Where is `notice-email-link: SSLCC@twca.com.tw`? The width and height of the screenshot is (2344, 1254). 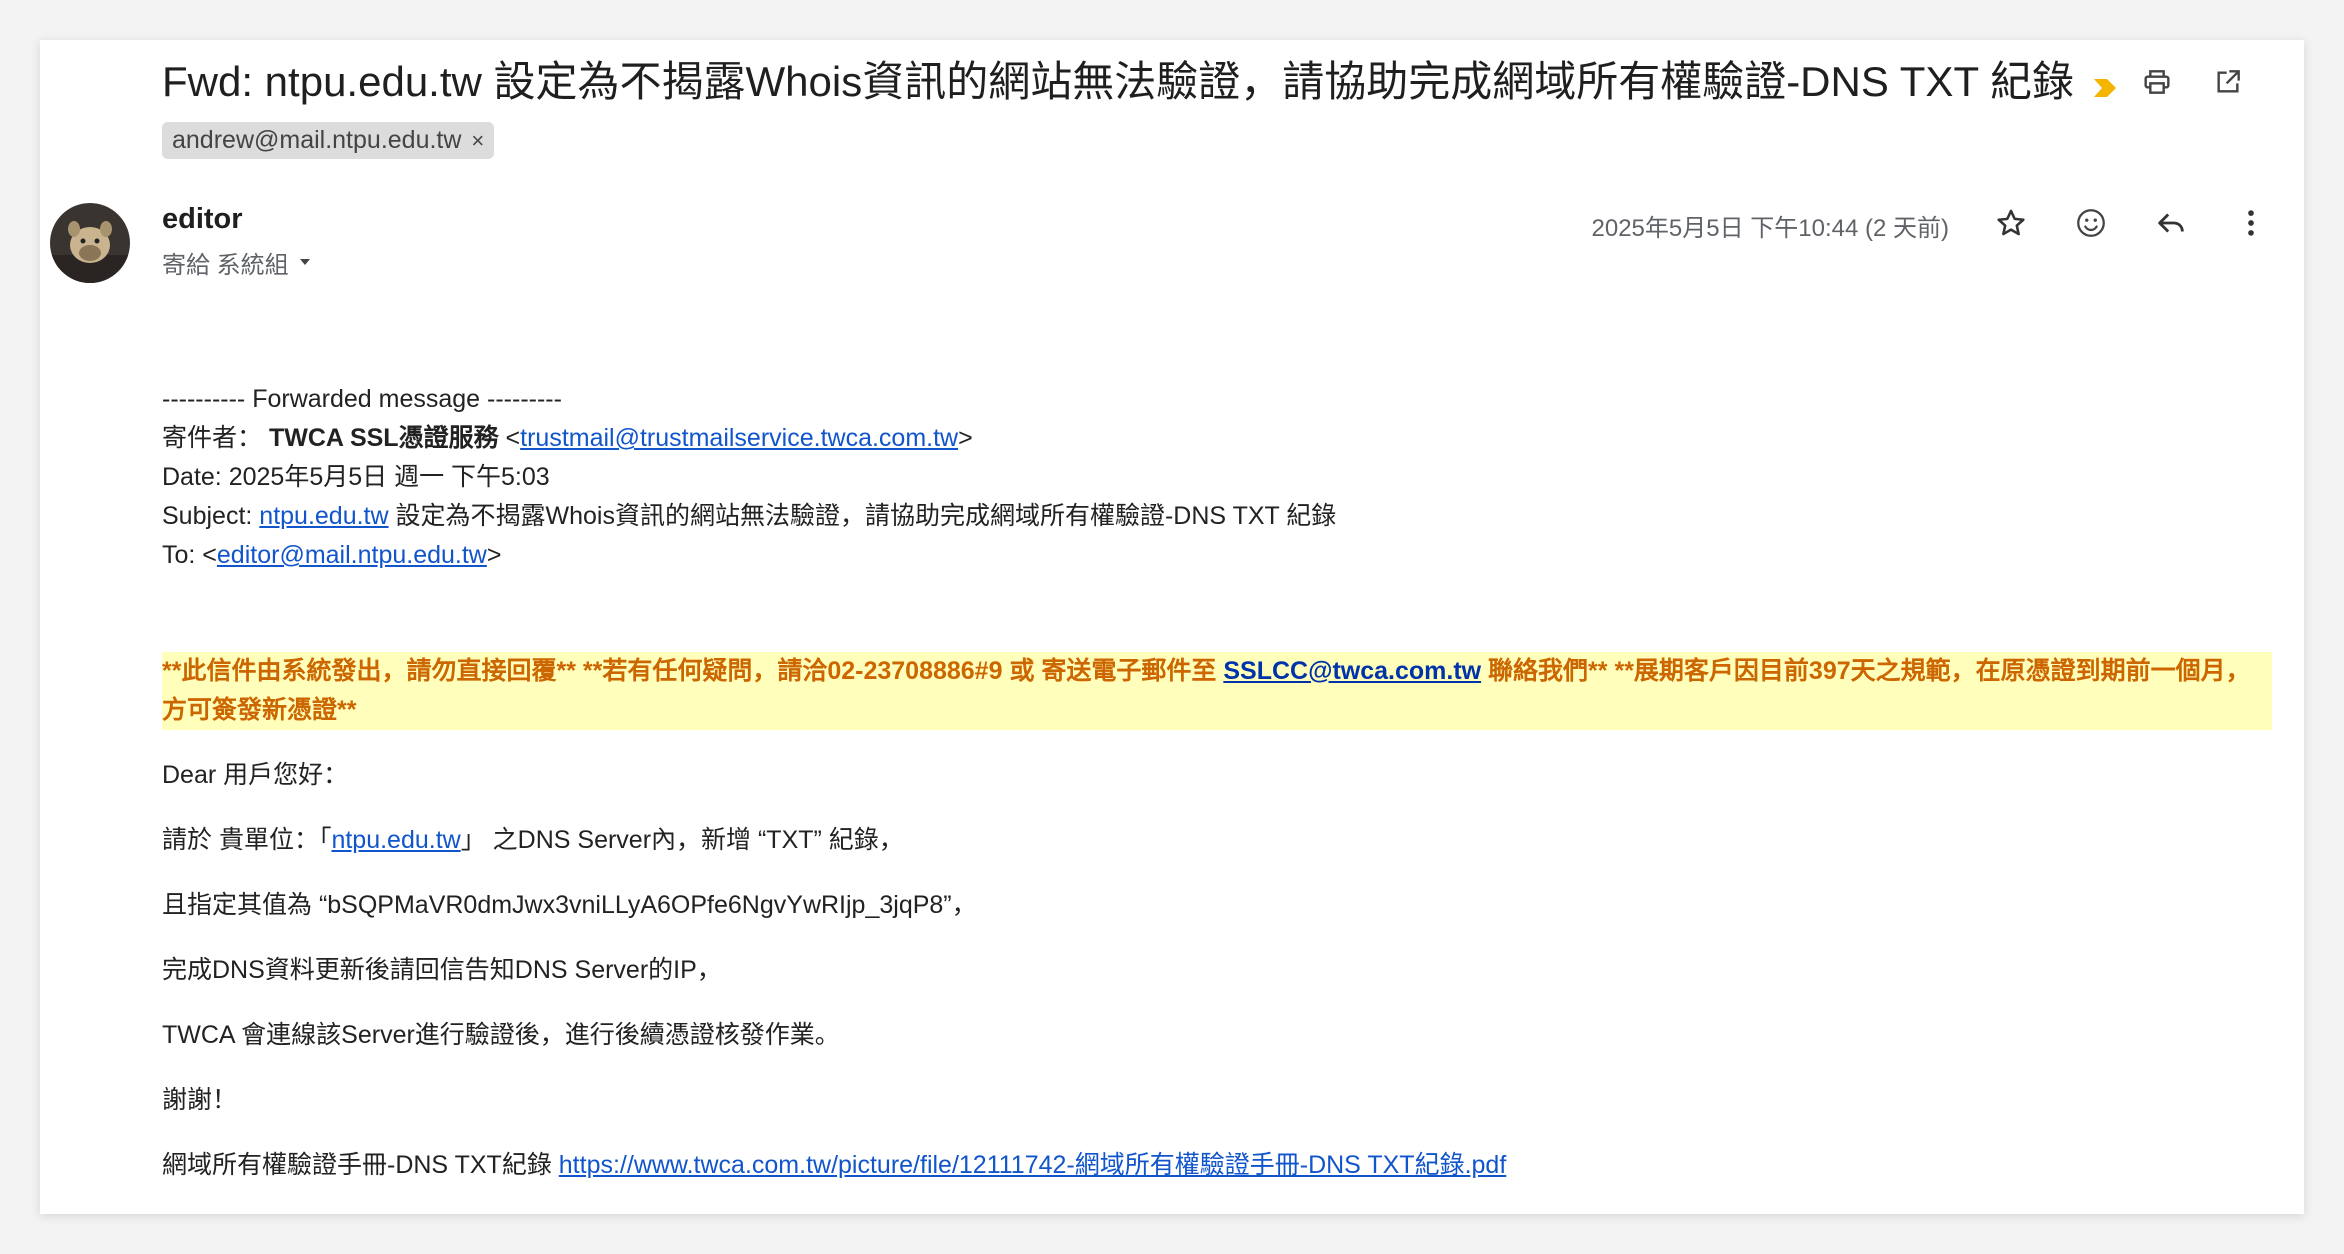
notice-email-link: SSLCC@twca.com.tw is located at coordinates (1352, 671).